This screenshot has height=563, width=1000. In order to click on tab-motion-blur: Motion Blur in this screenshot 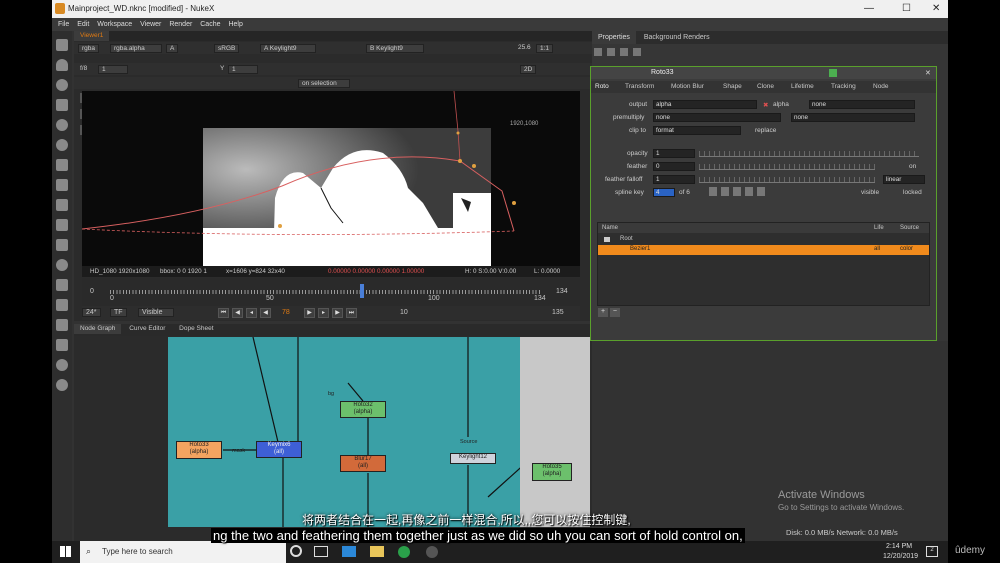, I will do `click(687, 86)`.